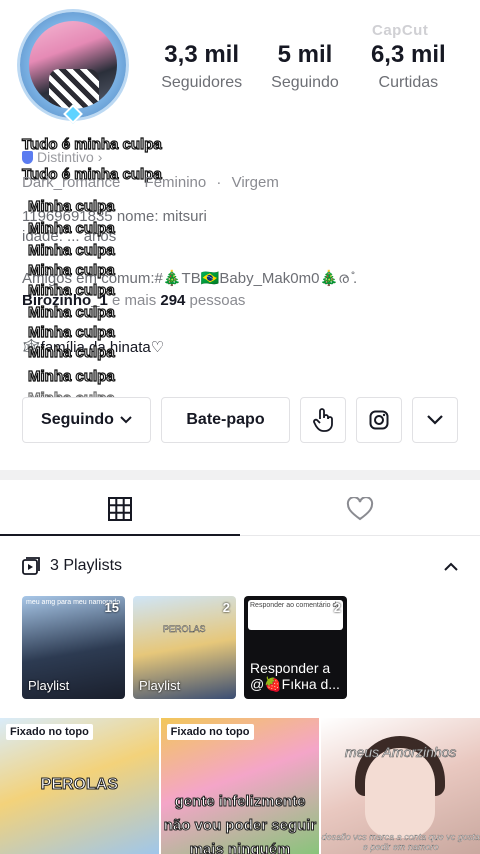  Describe the element at coordinates (71, 312) in the screenshot. I see `overlay-line-6: Minha culpa` at that location.